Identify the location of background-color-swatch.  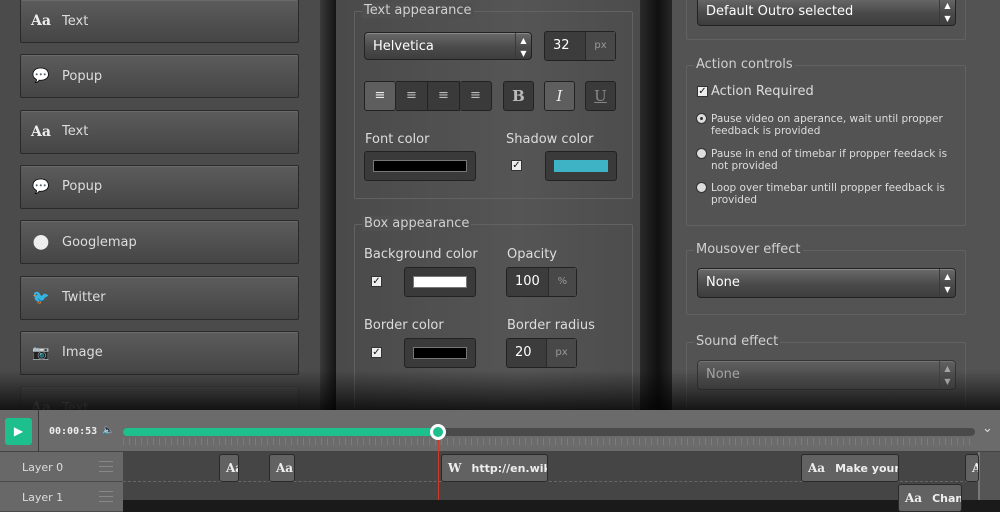
(440, 282).